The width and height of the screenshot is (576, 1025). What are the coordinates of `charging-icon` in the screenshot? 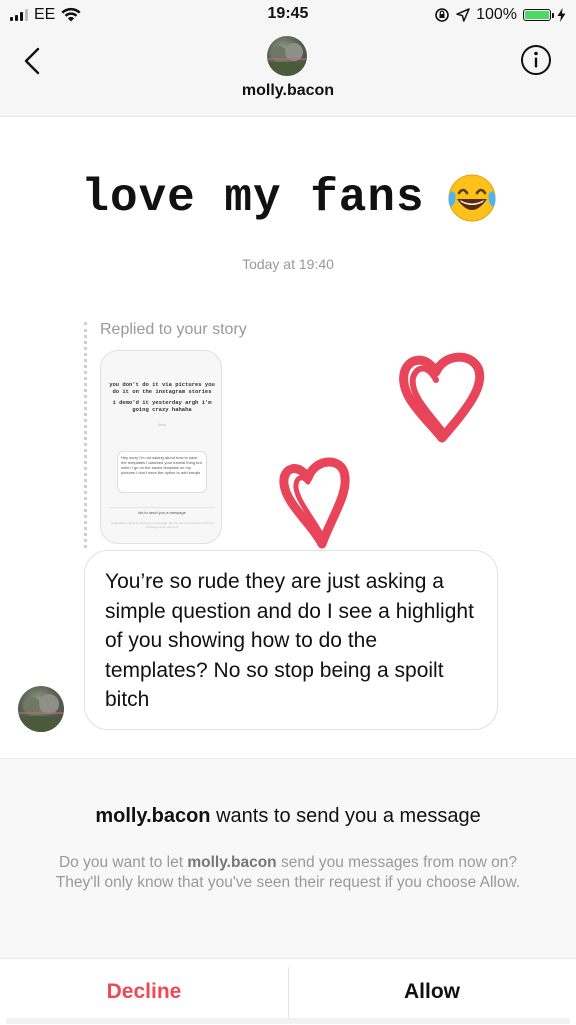 It's located at (561, 15).